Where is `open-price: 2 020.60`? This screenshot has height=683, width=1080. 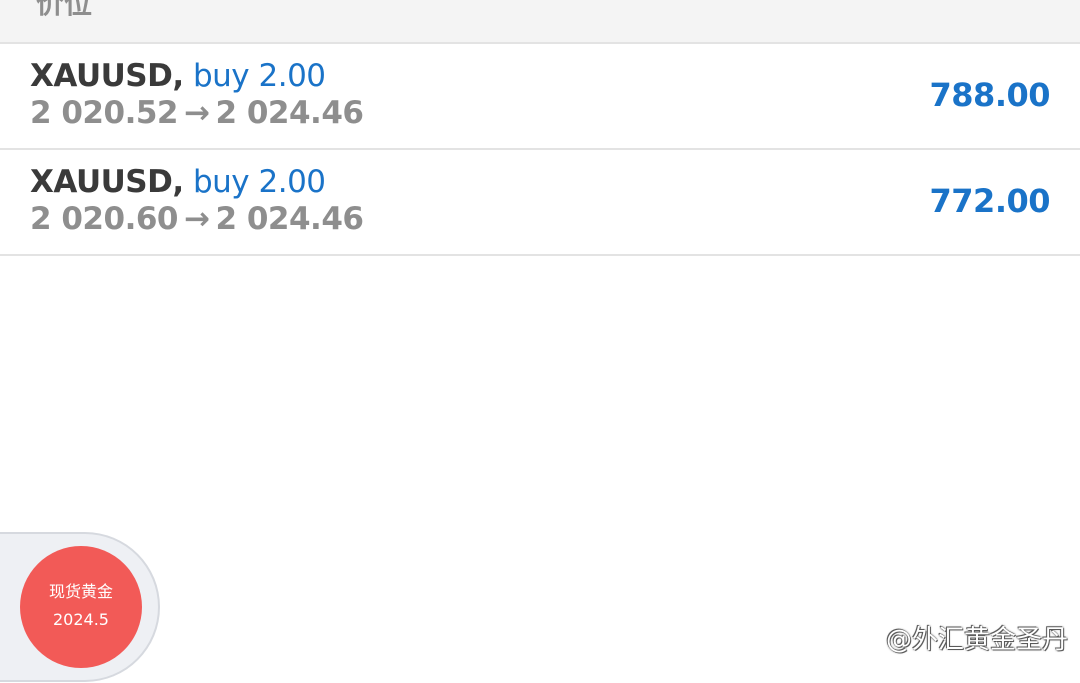
open-price: 2 020.60 is located at coordinates (104, 219).